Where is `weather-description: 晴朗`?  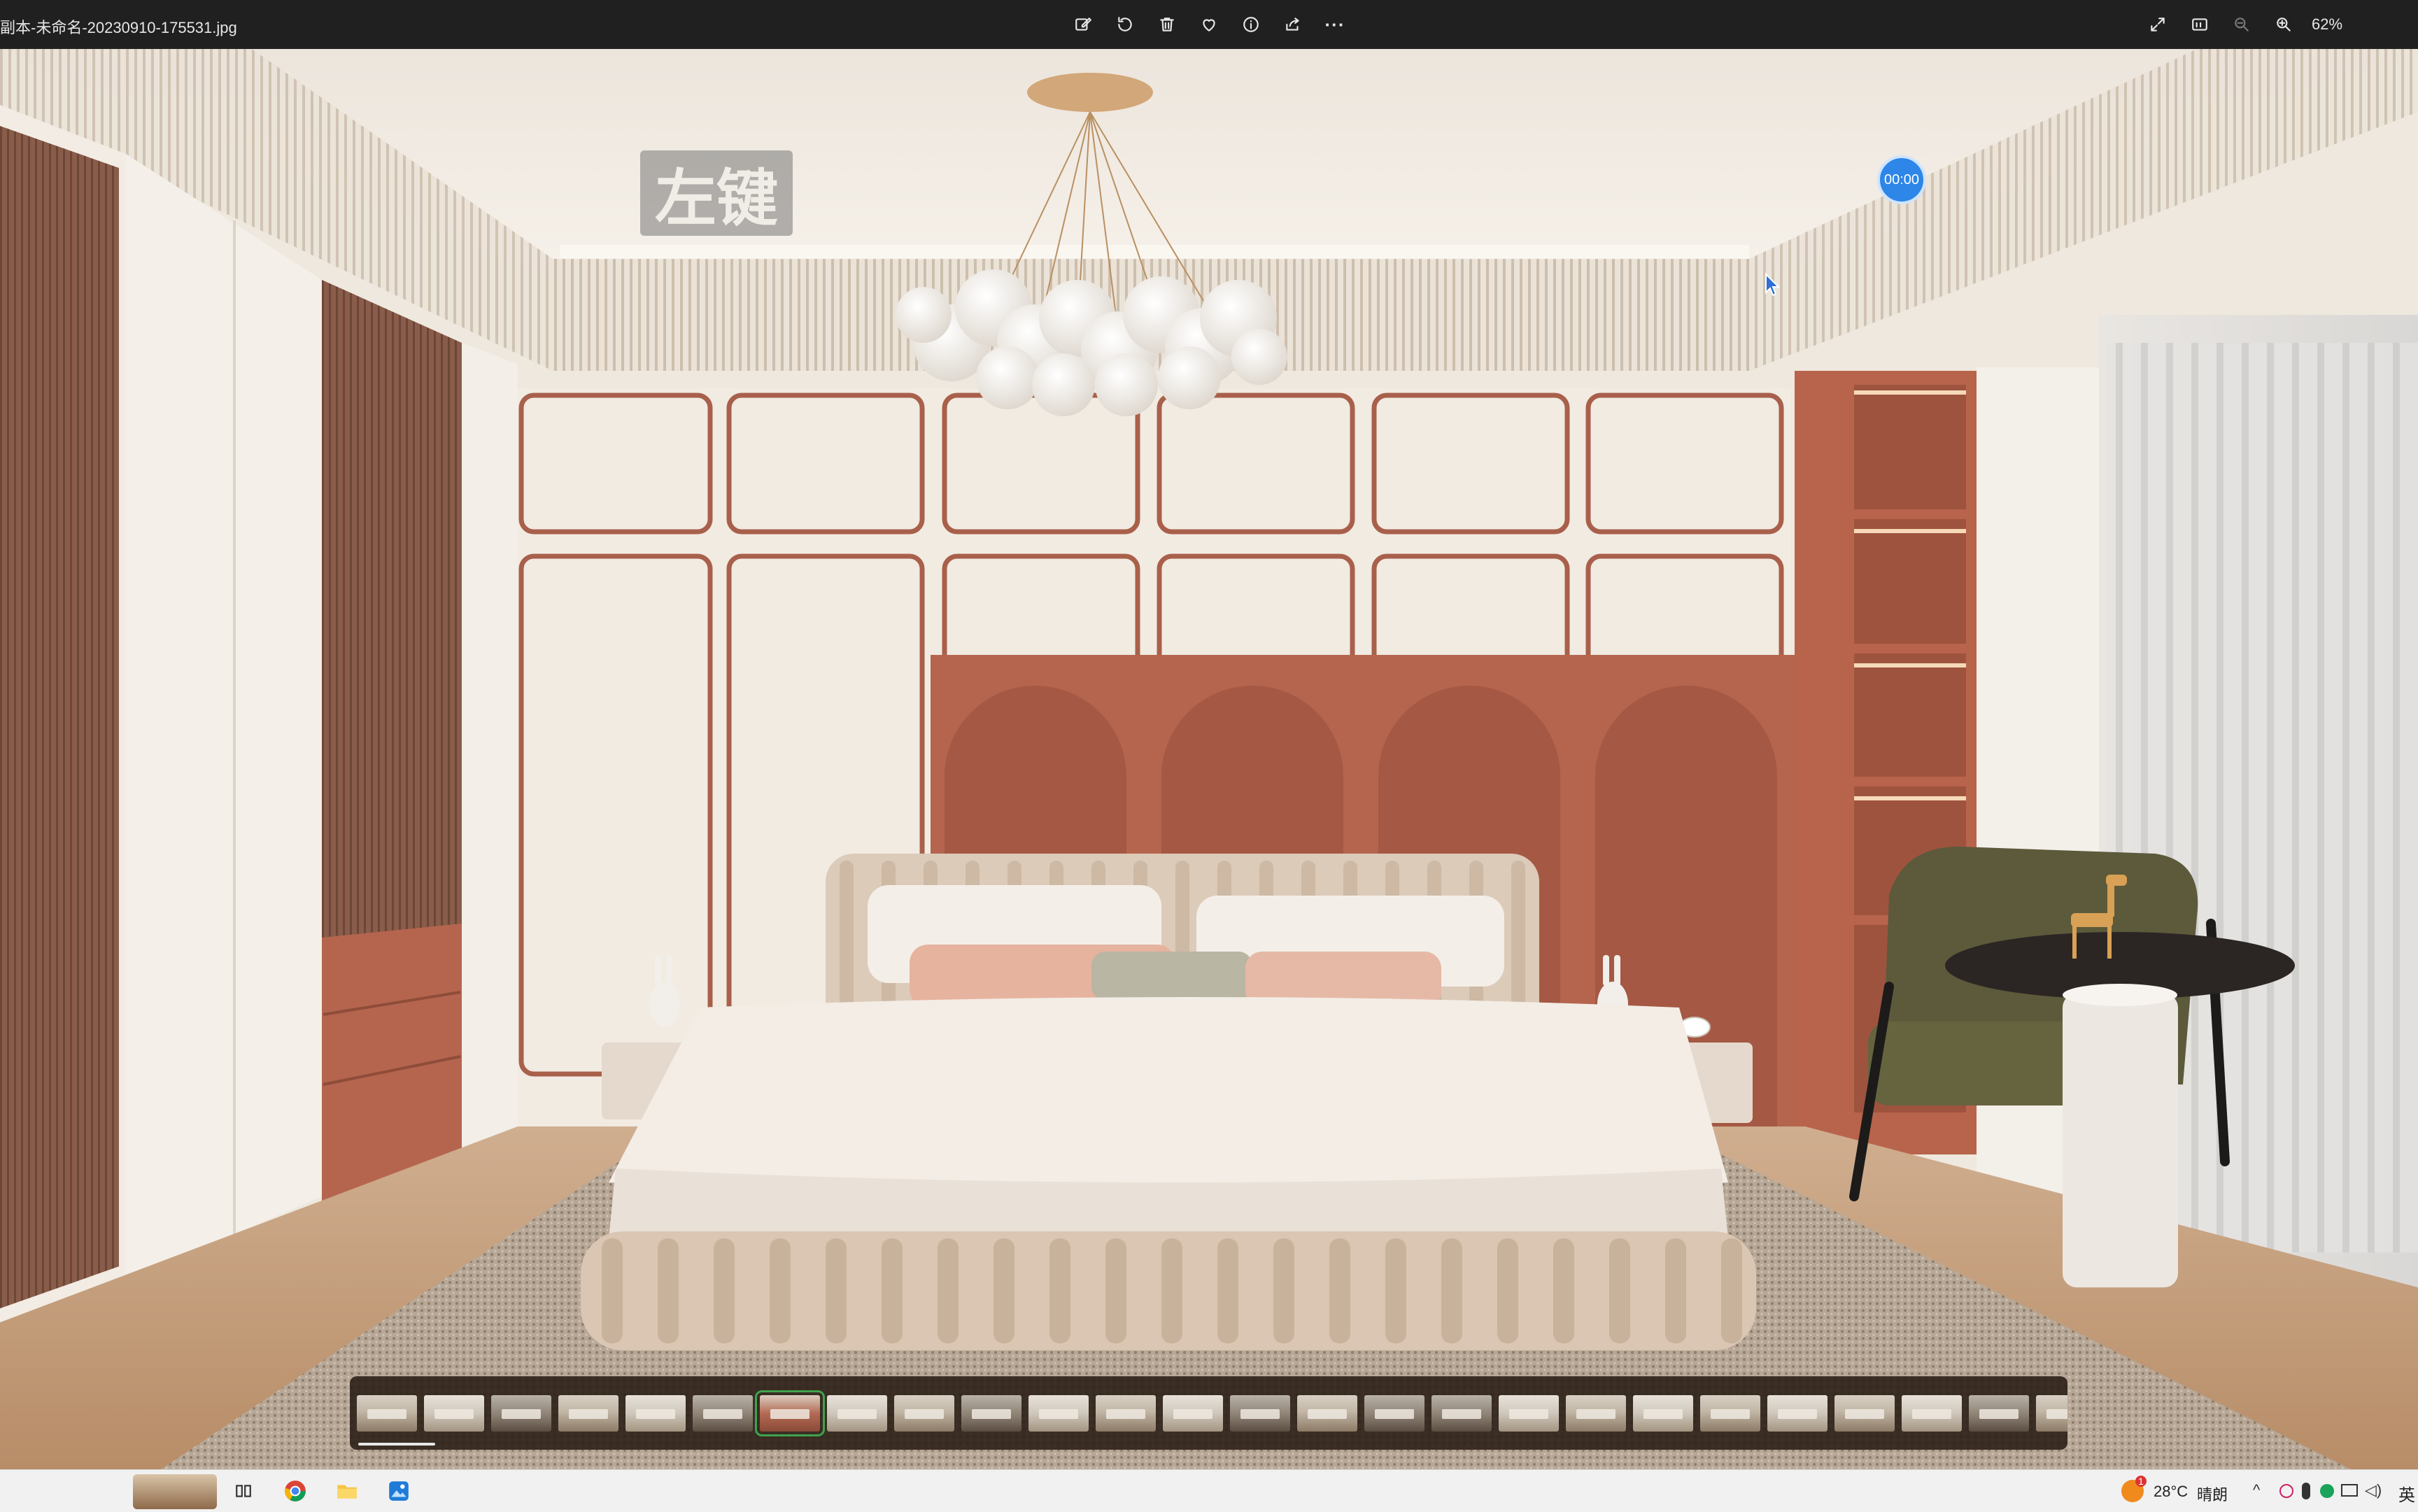 weather-description: 晴朗 is located at coordinates (2212, 1494).